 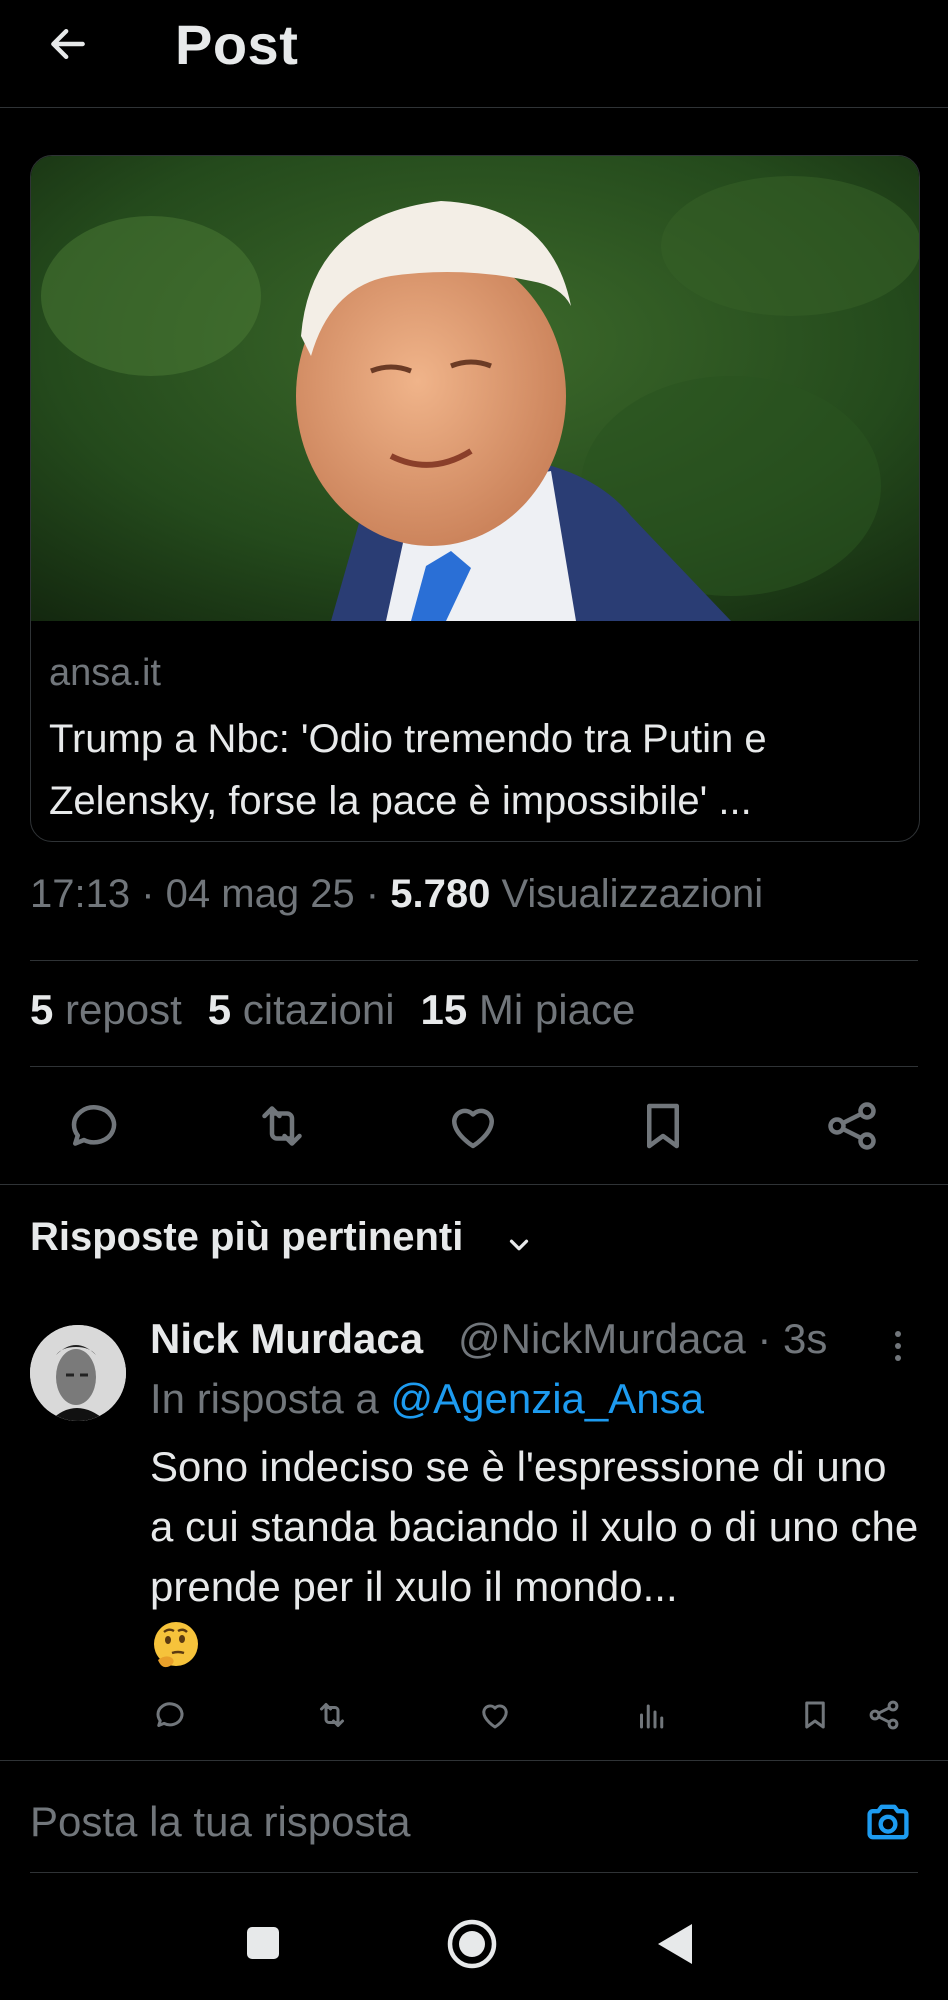 I want to click on in-reply-to: In risposta a @Agenzia_Ansa, so click(x=427, y=1399).